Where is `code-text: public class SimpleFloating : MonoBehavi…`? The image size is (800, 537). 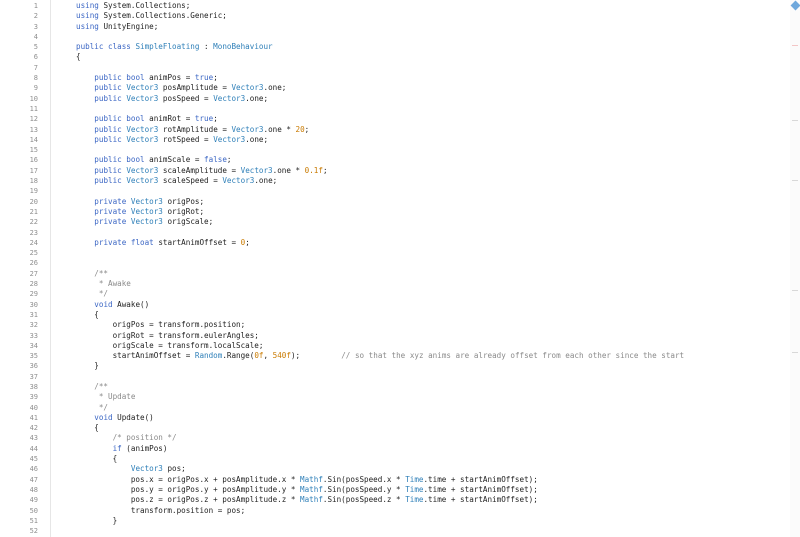
code-text: public class SimpleFloating : MonoBehavi… is located at coordinates (174, 47).